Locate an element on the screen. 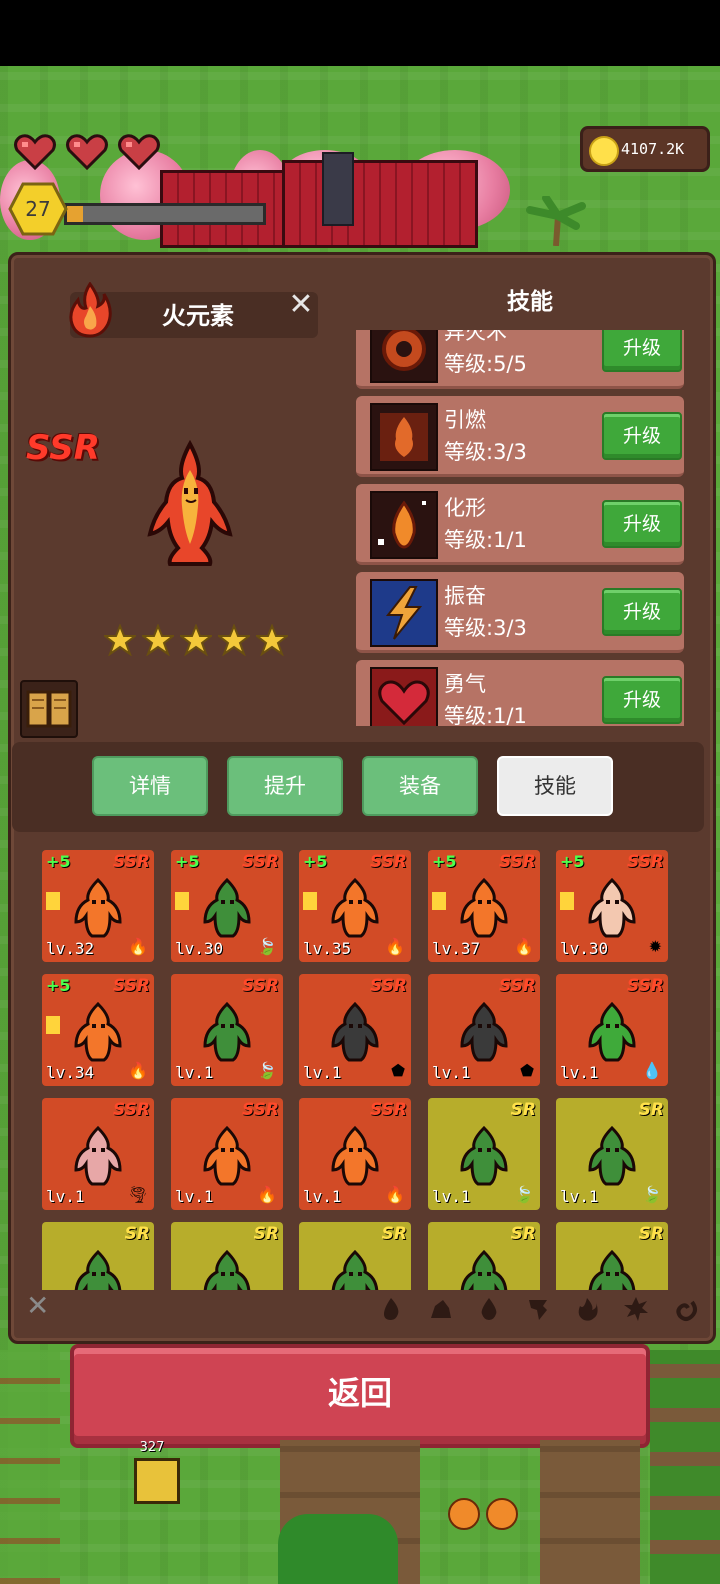  house-roof is located at coordinates (380, 204).